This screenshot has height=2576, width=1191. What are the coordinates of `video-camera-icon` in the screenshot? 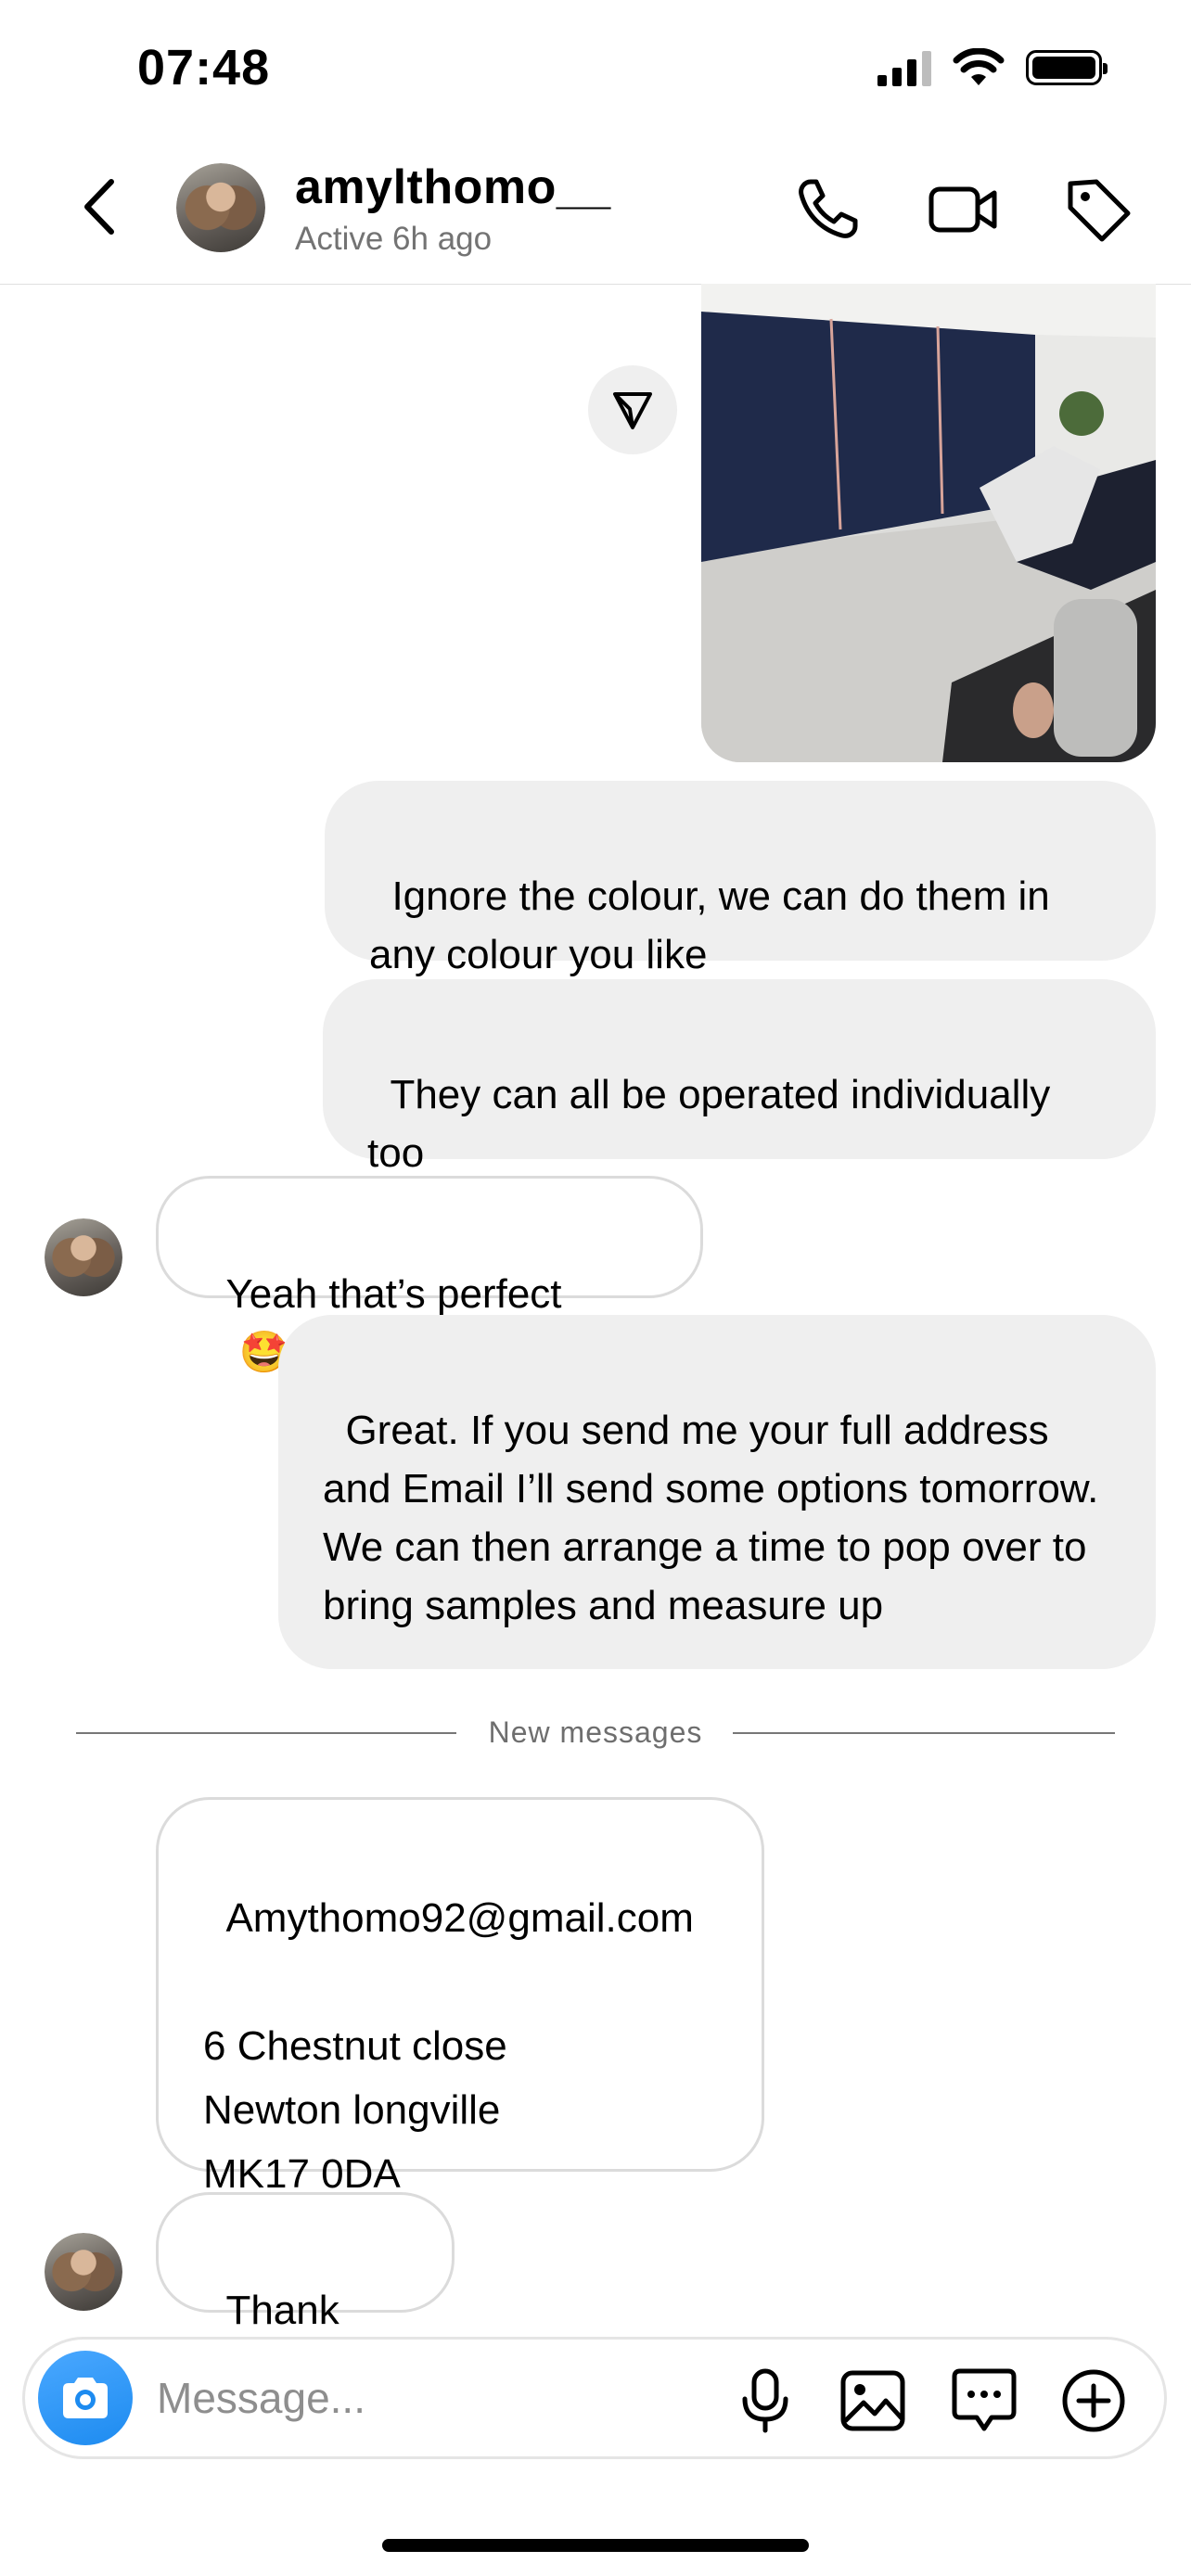 It's located at (963, 209).